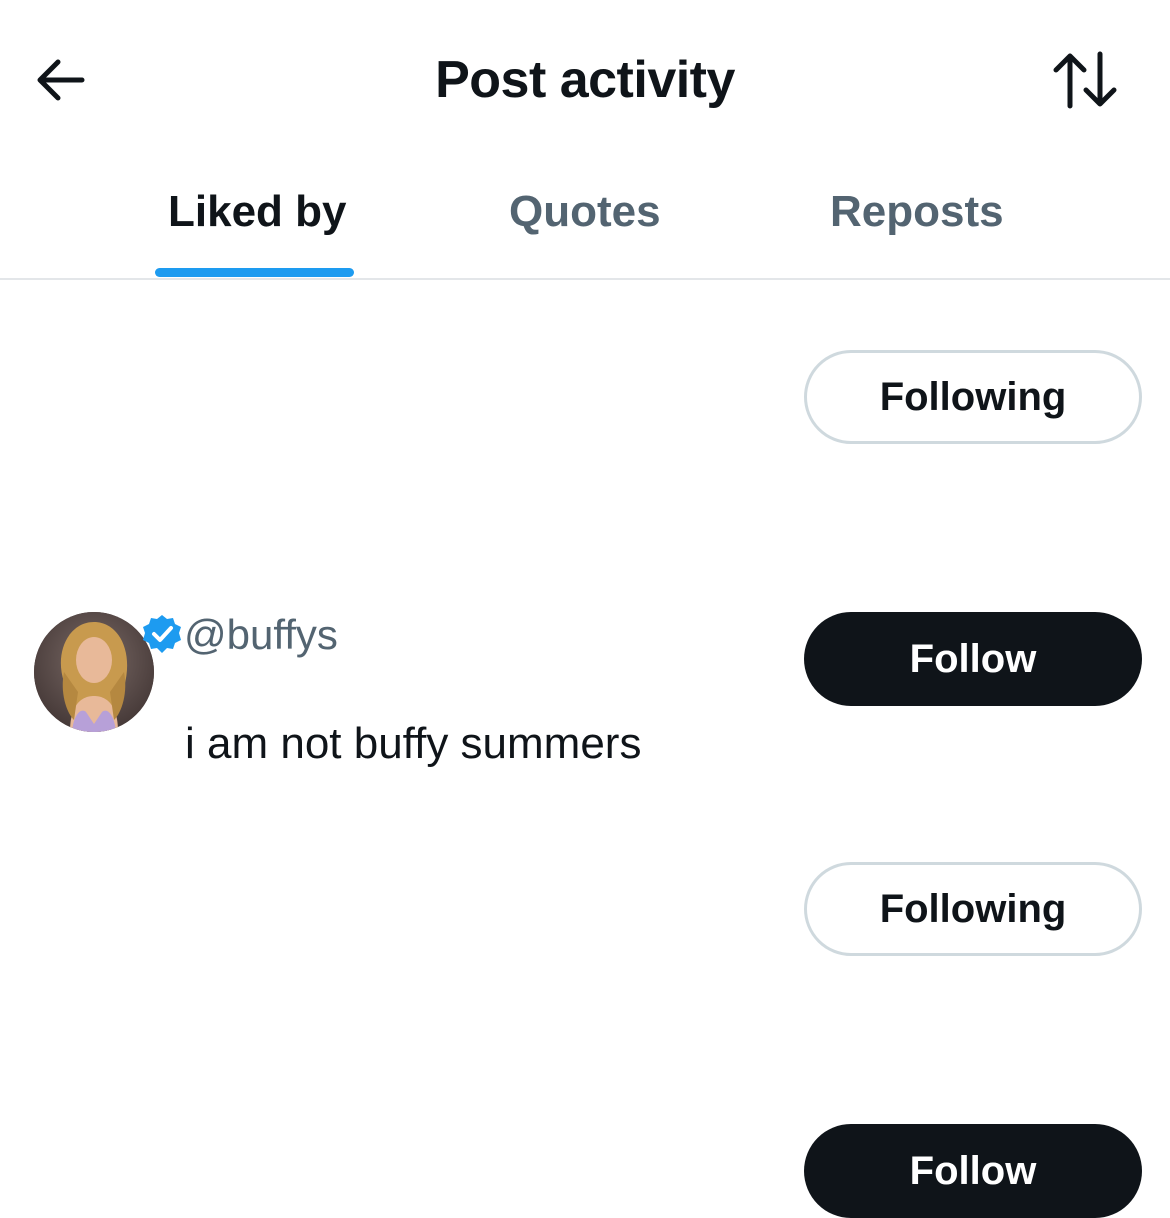 This screenshot has width=1170, height=1218. I want to click on avatar, so click(94, 672).